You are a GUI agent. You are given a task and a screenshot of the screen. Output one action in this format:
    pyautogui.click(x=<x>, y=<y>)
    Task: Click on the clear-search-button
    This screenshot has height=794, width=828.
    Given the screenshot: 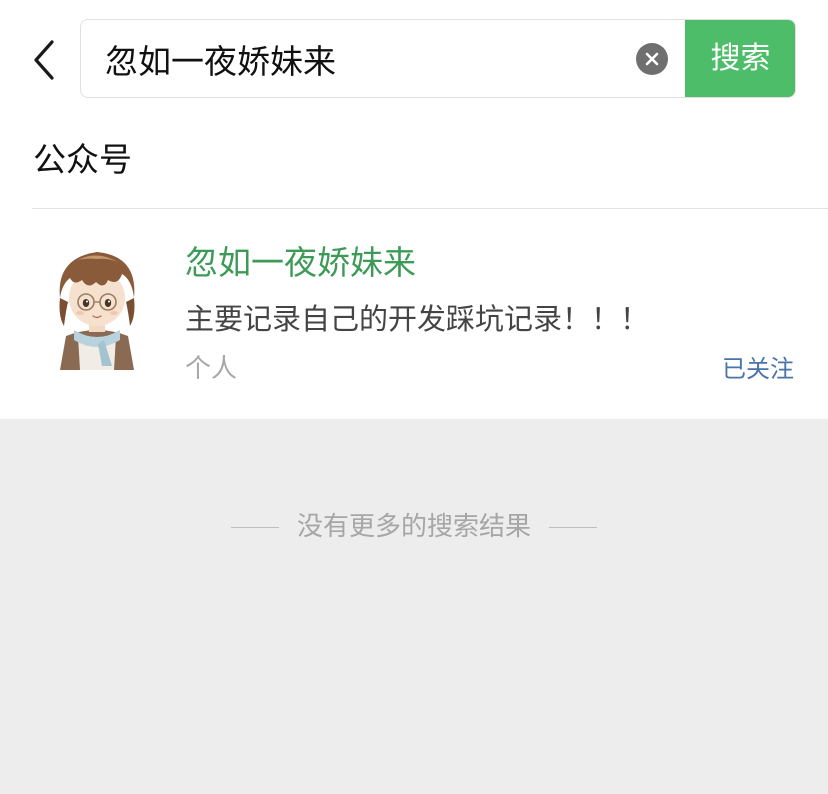 What is the action you would take?
    pyautogui.click(x=652, y=59)
    